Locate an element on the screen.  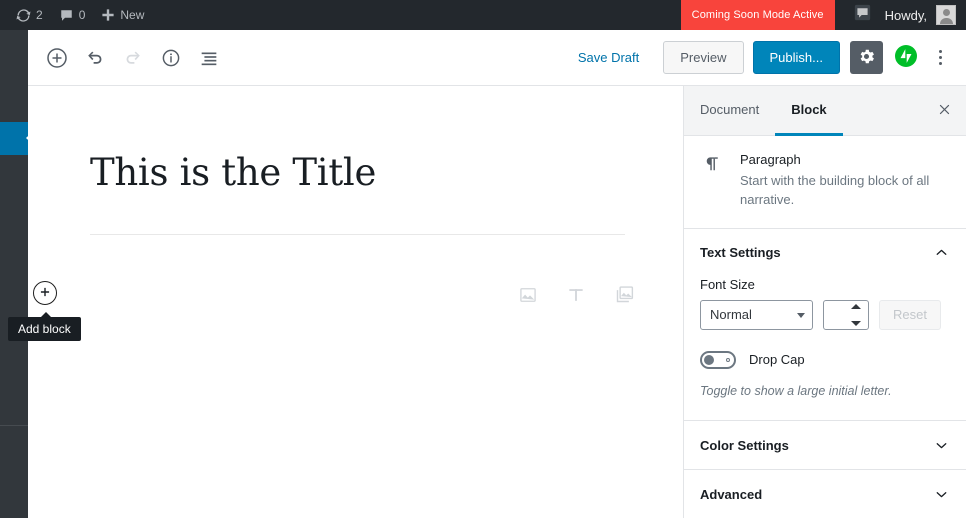
gear-icon is located at coordinates (866, 58).